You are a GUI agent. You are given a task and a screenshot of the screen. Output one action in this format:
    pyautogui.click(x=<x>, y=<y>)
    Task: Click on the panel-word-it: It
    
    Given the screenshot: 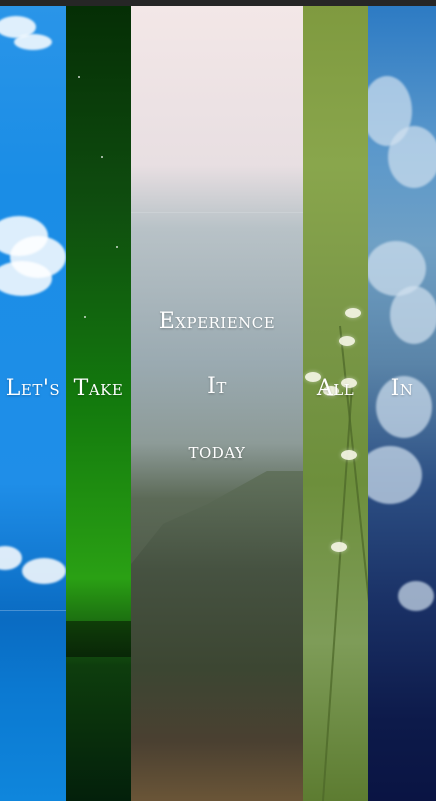 What is the action you would take?
    pyautogui.click(x=217, y=386)
    